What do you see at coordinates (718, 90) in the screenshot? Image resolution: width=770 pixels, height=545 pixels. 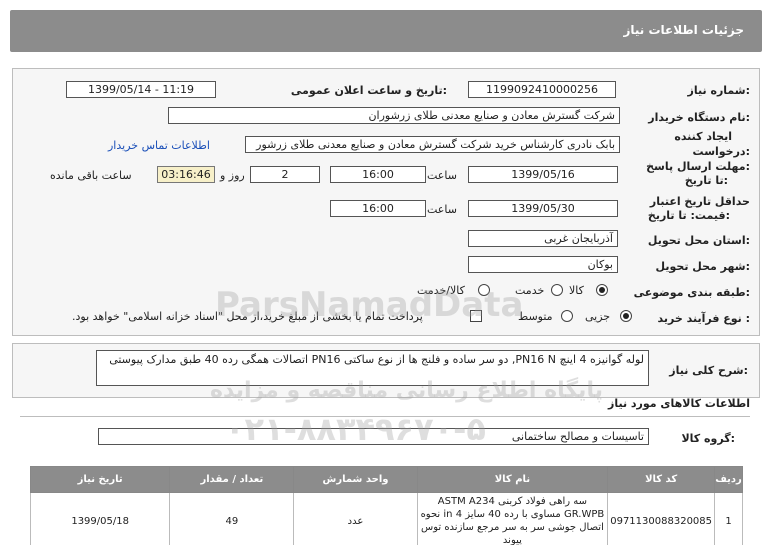 I see `need-number-label: شماره نیاز:` at bounding box center [718, 90].